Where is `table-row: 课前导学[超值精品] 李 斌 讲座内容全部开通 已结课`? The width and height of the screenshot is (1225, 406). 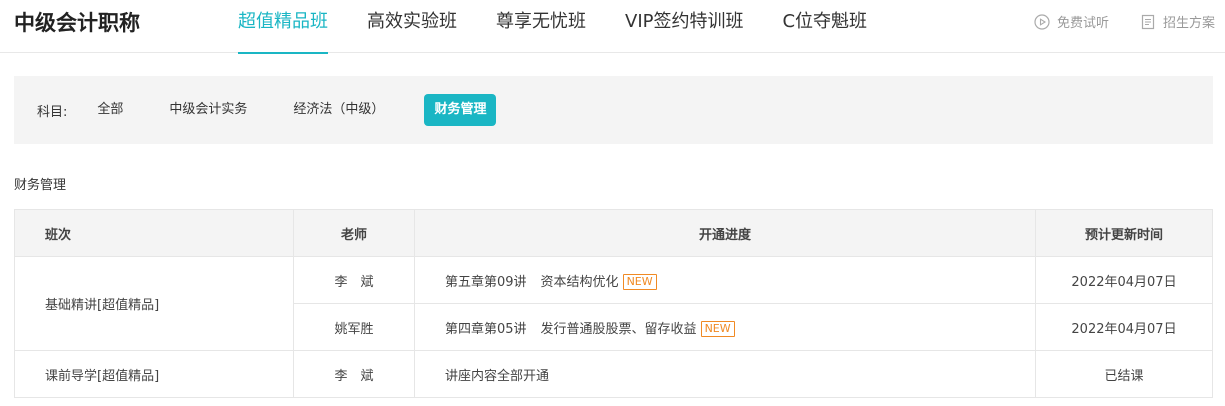
table-row: 课前导学[超值精品] 李 斌 讲座内容全部开通 已结课 is located at coordinates (613, 374).